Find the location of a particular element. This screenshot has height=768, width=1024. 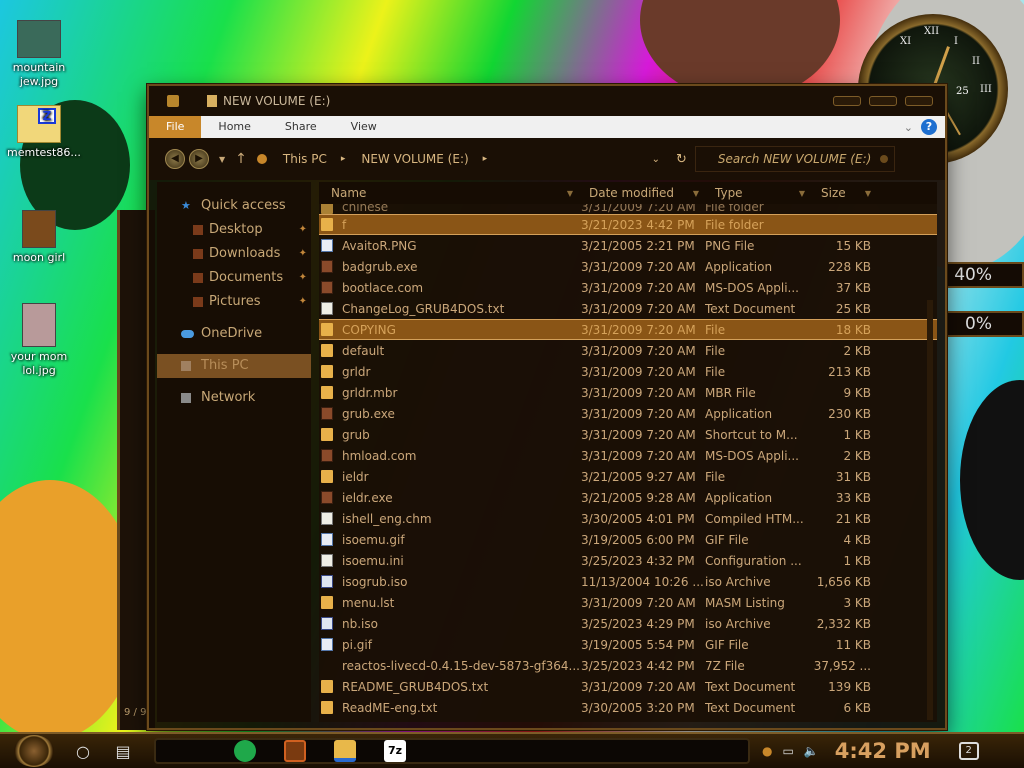

file-row: default 3/31/2009 7:20 AM File 2 KB is located at coordinates (628, 350).